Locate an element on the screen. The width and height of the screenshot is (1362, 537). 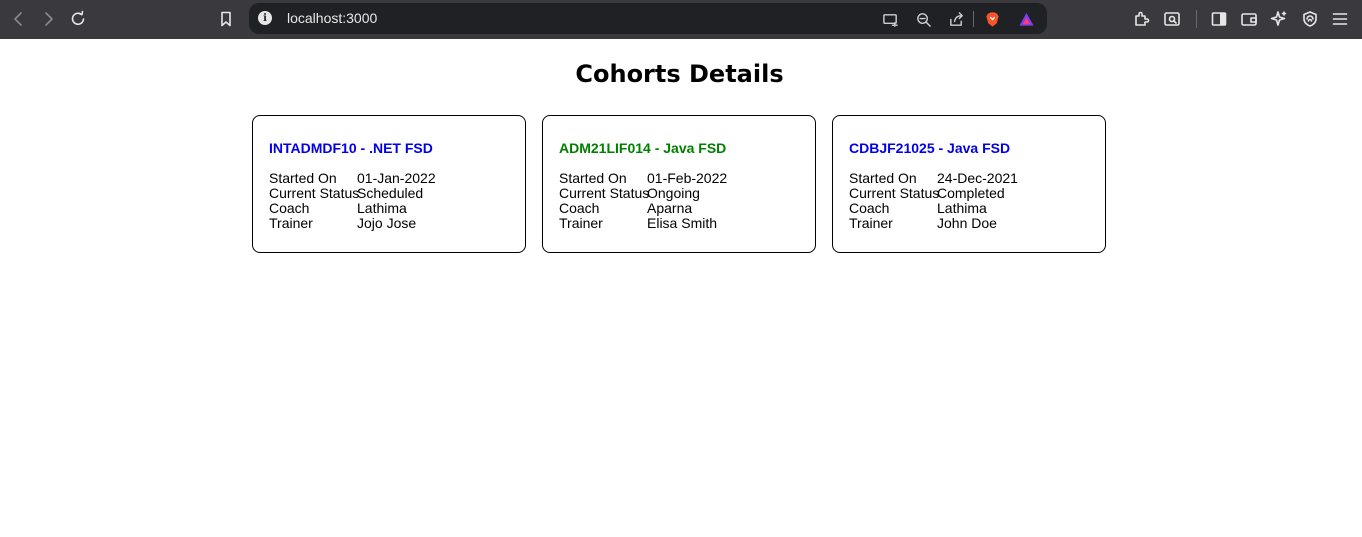
brave-rewards-icon is located at coordinates (1026, 19).